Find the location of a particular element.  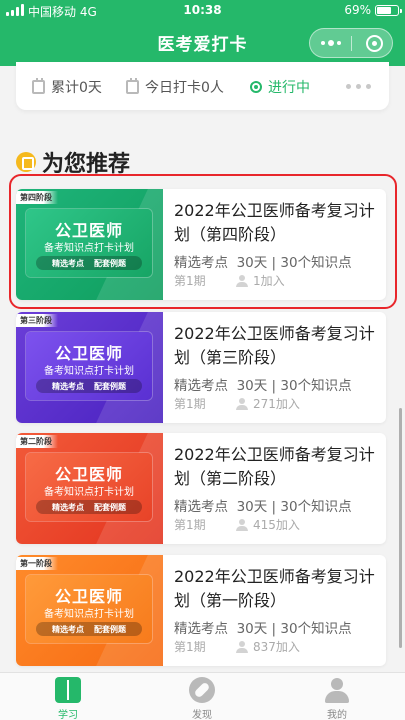

course-cover: 第四阶段 公卫医师 备考知识点打卡计划 精选考点 配套例题 is located at coordinates (89, 244).